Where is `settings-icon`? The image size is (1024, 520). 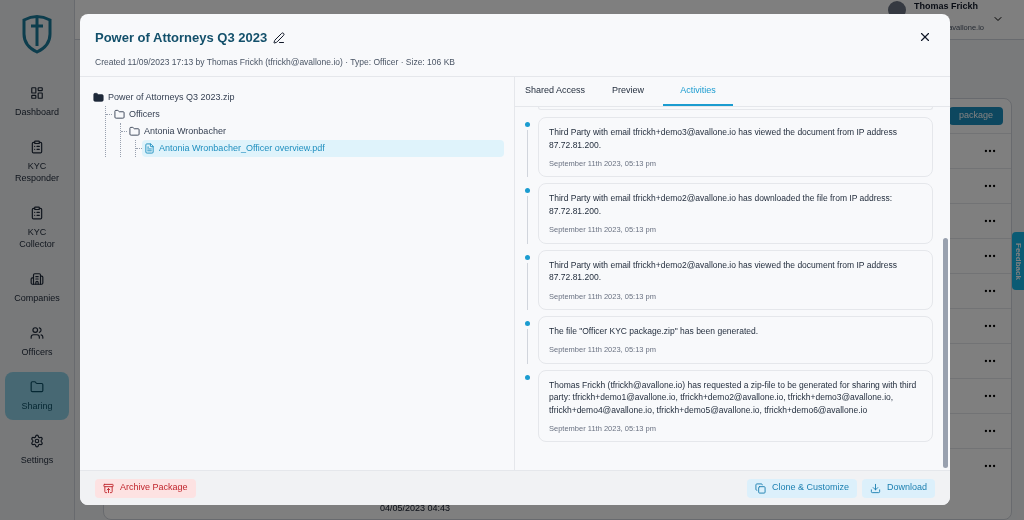 settings-icon is located at coordinates (37, 441).